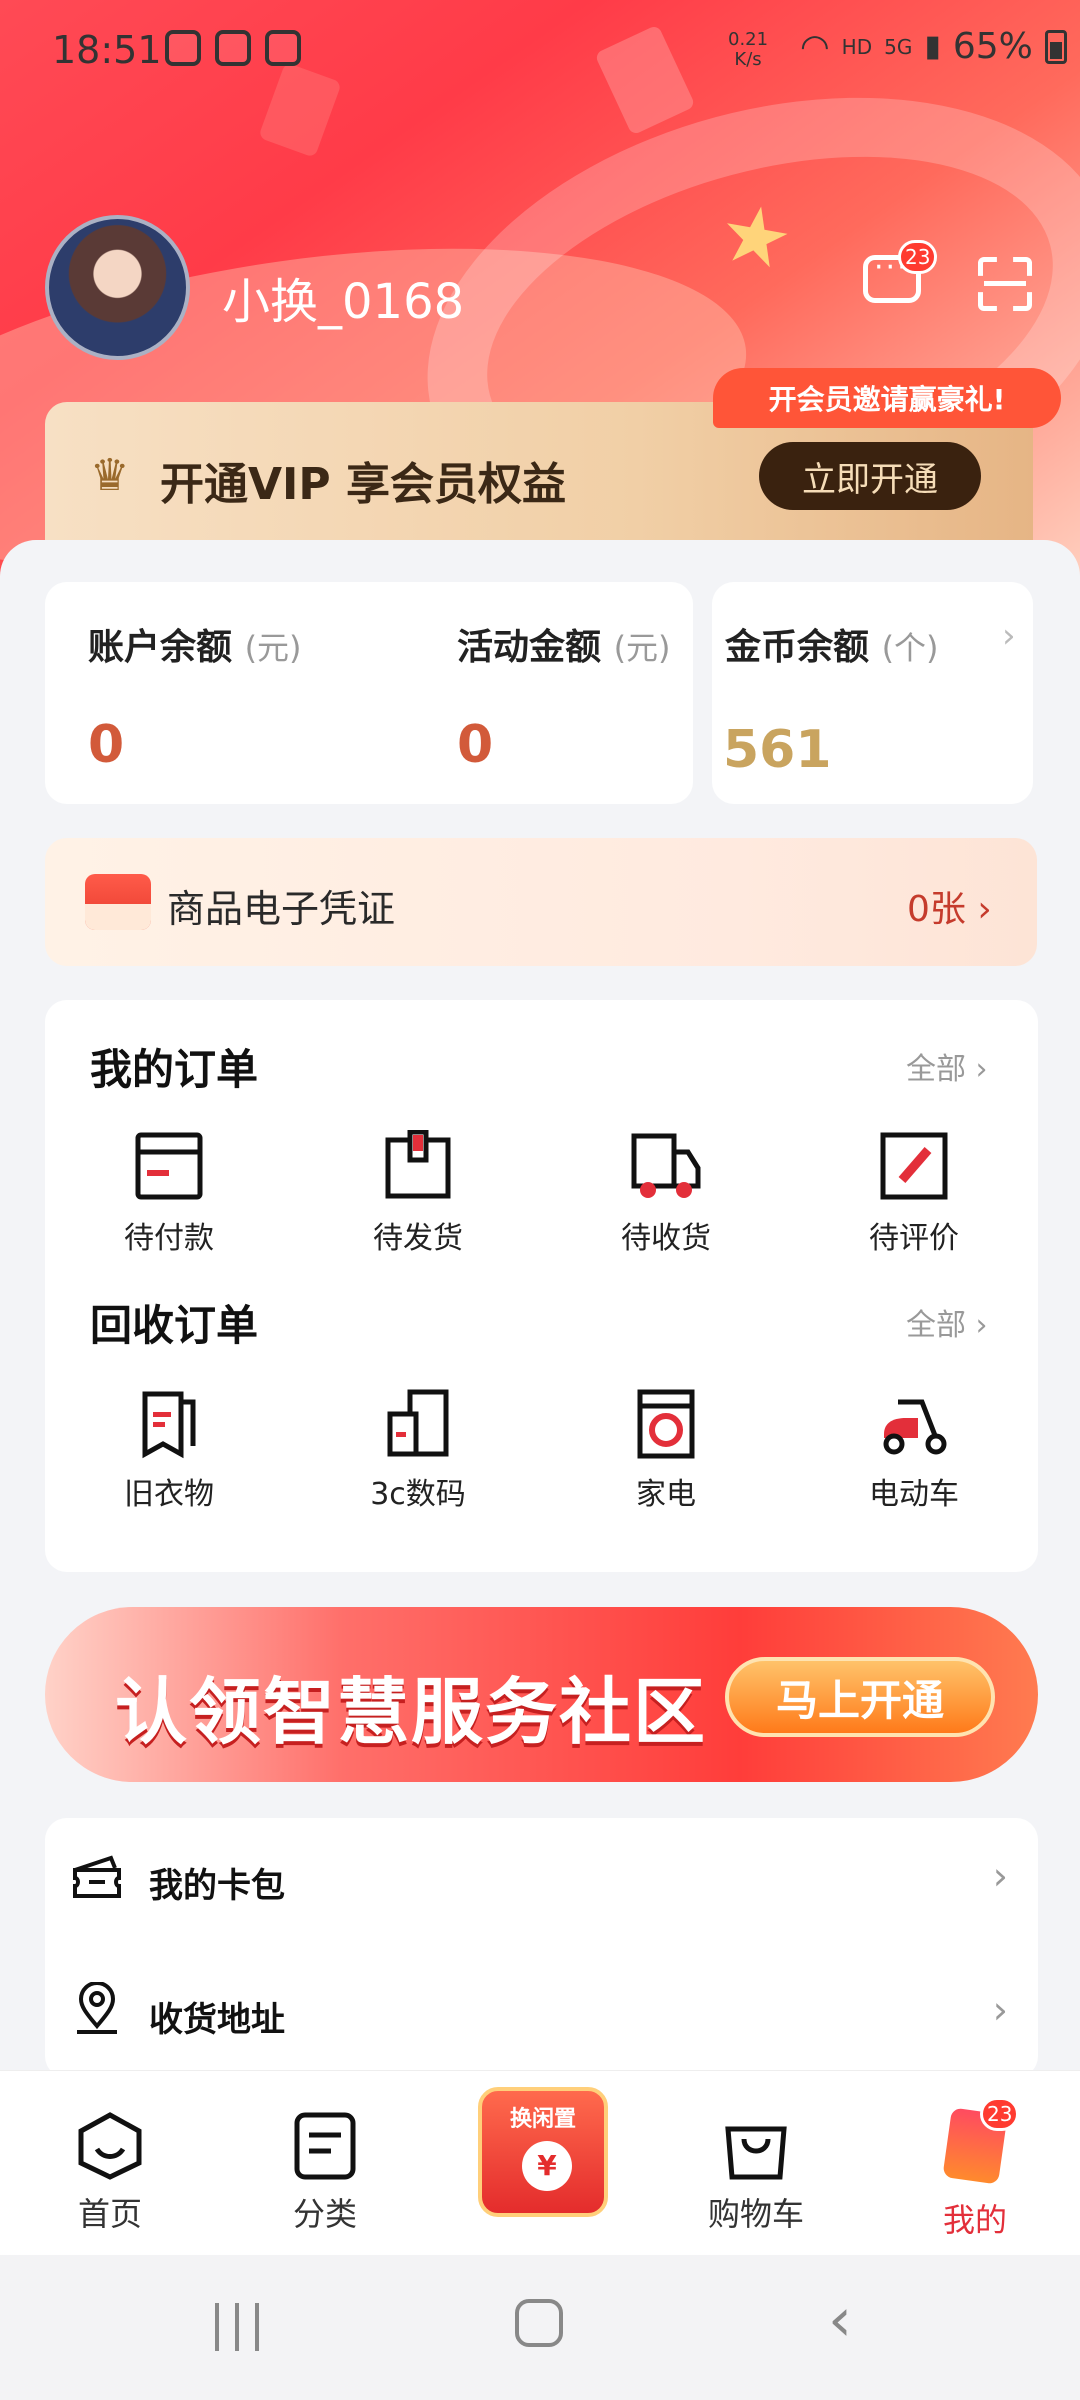  What do you see at coordinates (325, 2146) in the screenshot?
I see `list-icon` at bounding box center [325, 2146].